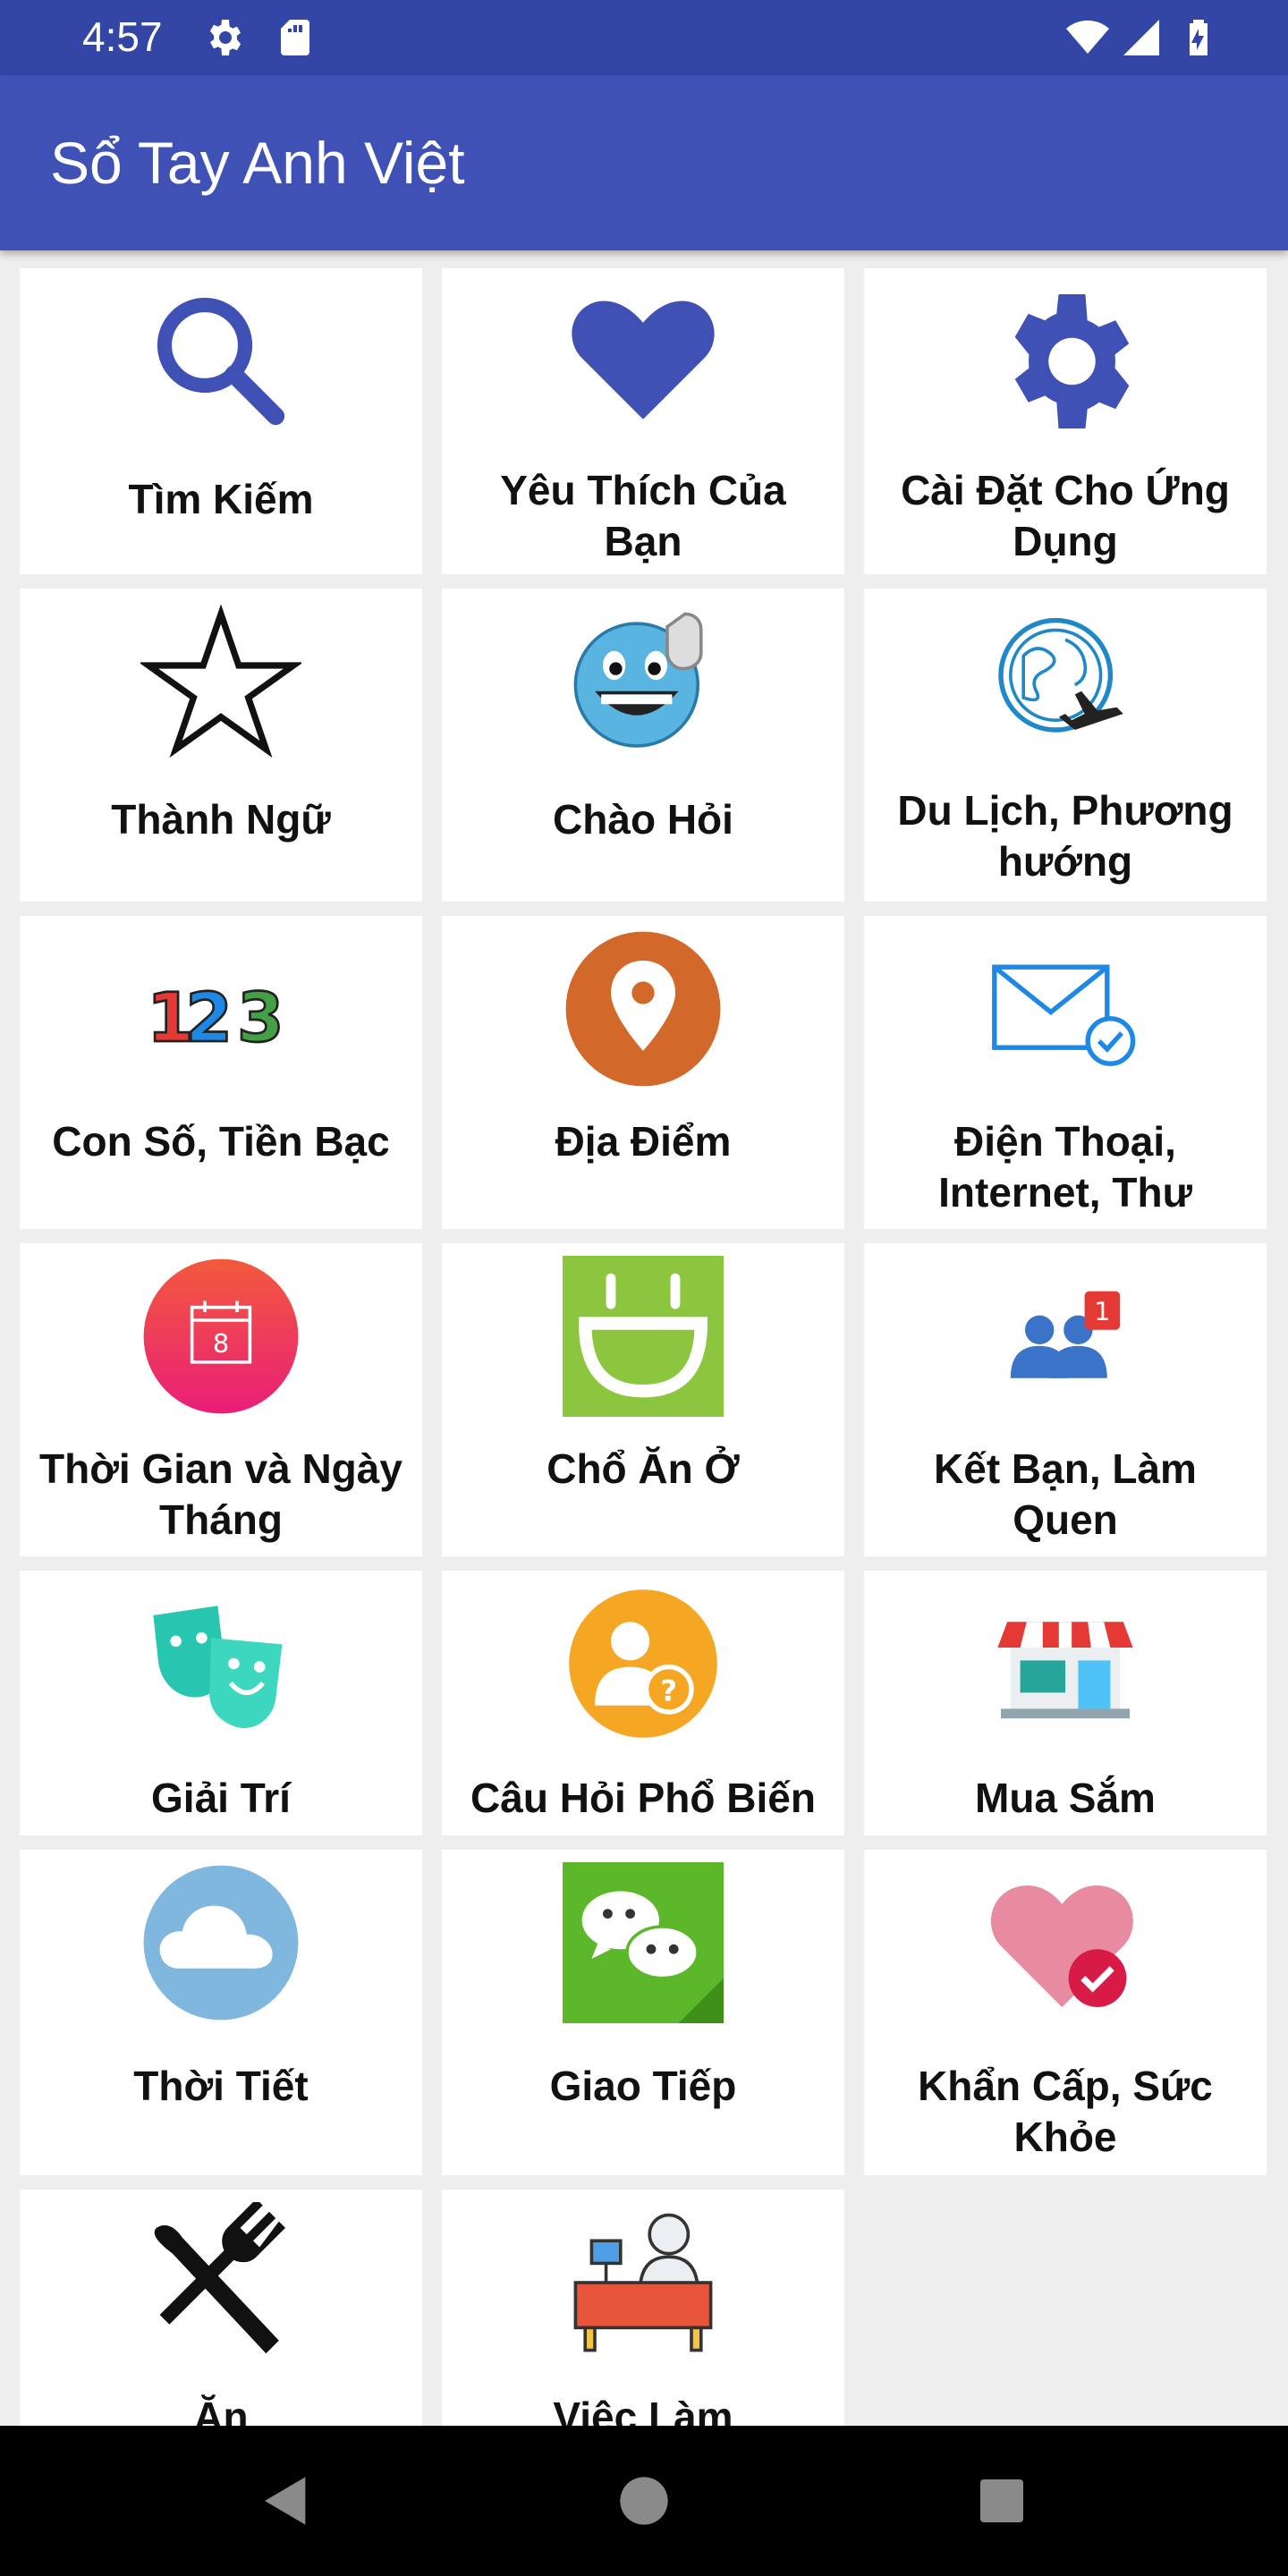 This screenshot has width=1288, height=2576. What do you see at coordinates (1065, 2012) in the screenshot?
I see `tile-emergency-health: Khẩn Cấp, Sức Khỏe` at bounding box center [1065, 2012].